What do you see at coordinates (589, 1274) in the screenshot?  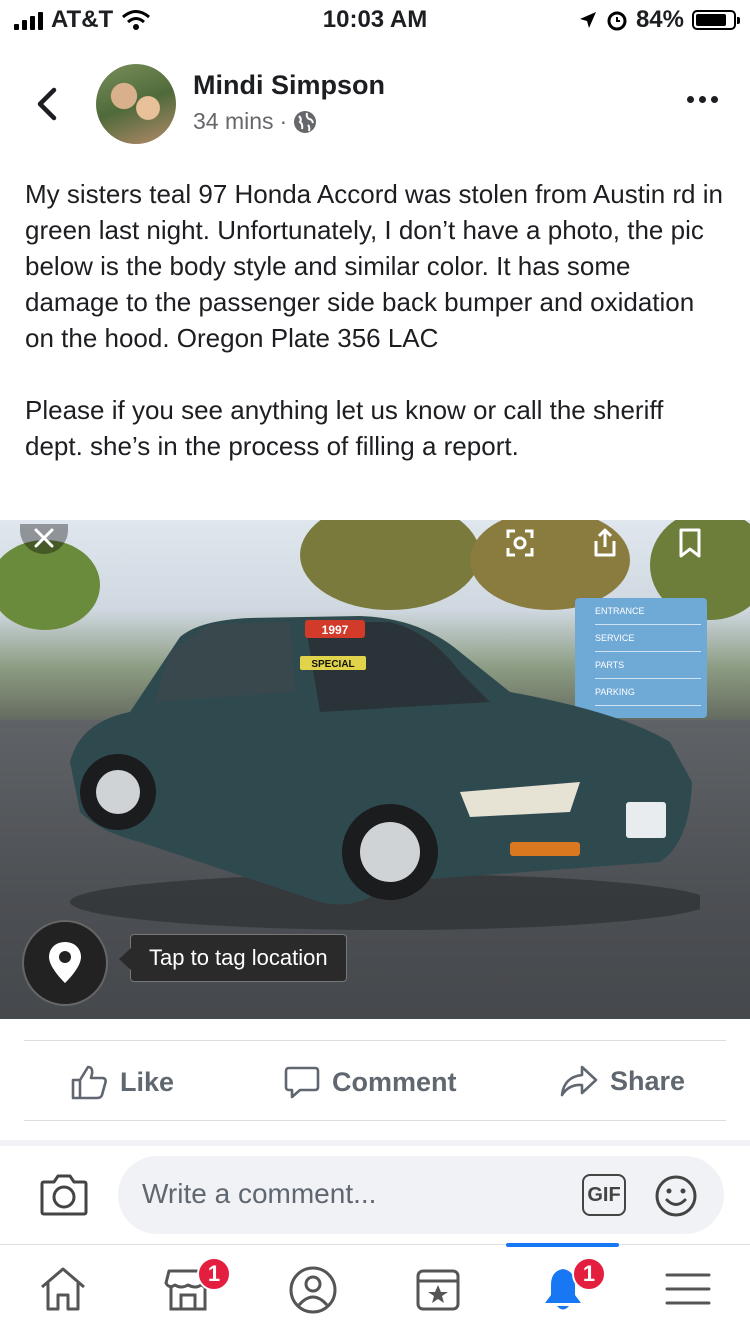 I see `notifications-badge: 1` at bounding box center [589, 1274].